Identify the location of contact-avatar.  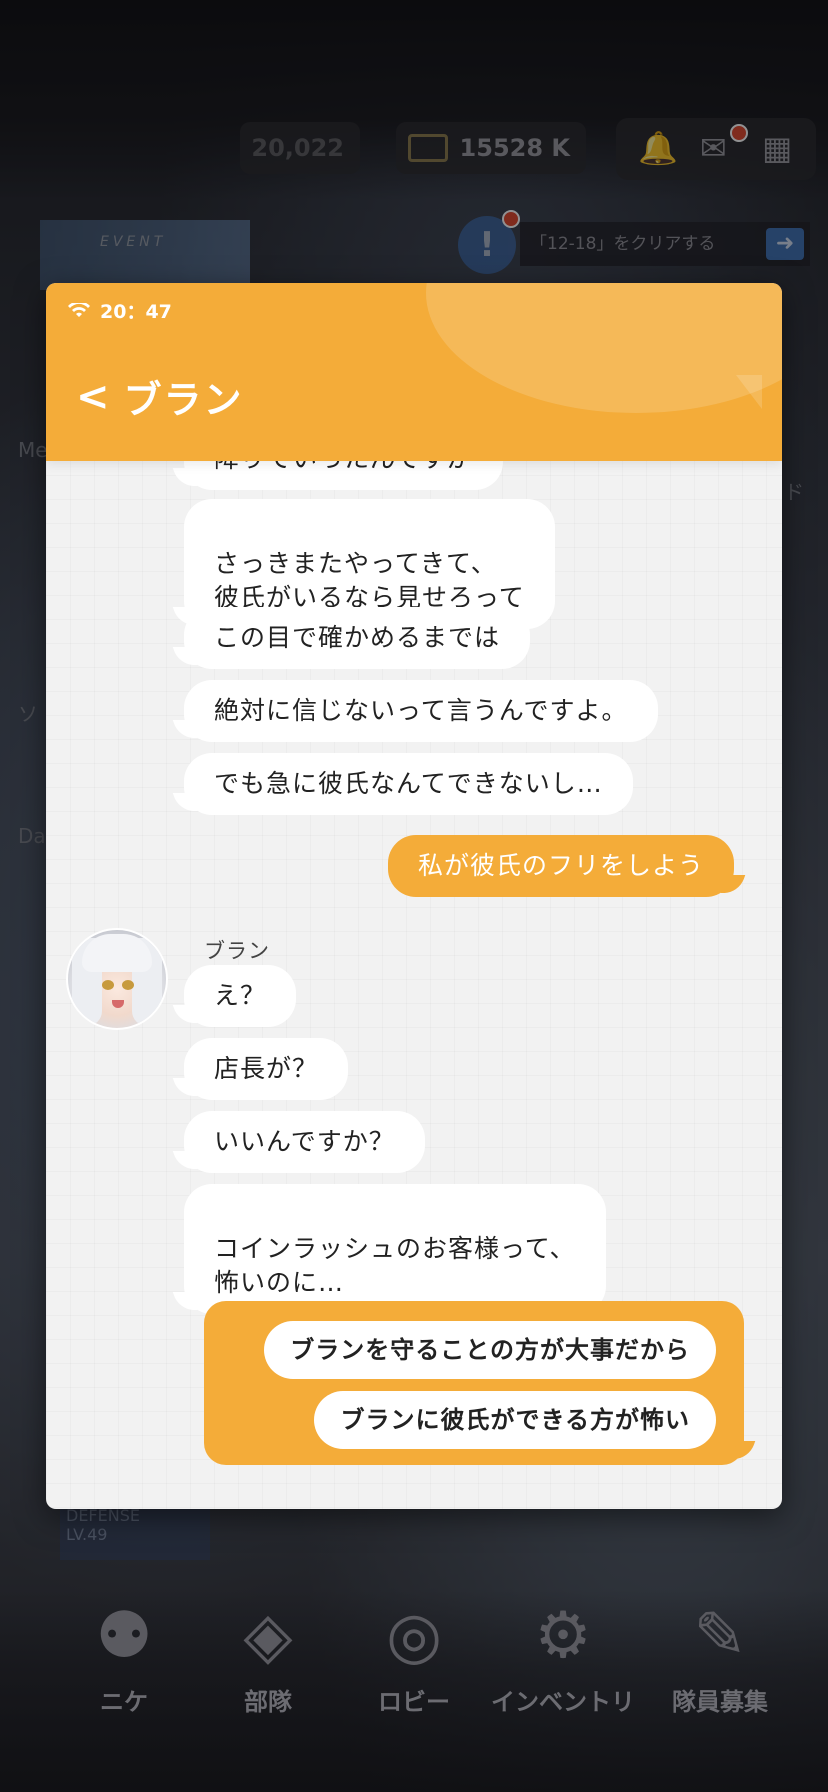
(117, 979).